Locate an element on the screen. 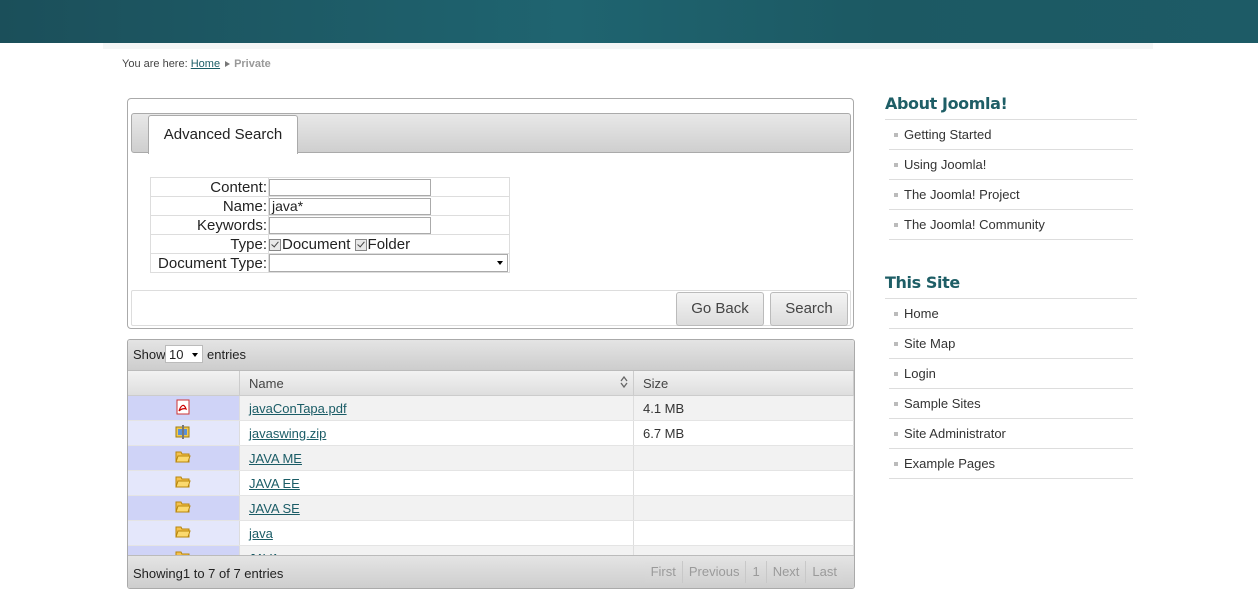  column-header-size: Size is located at coordinates (743, 383).